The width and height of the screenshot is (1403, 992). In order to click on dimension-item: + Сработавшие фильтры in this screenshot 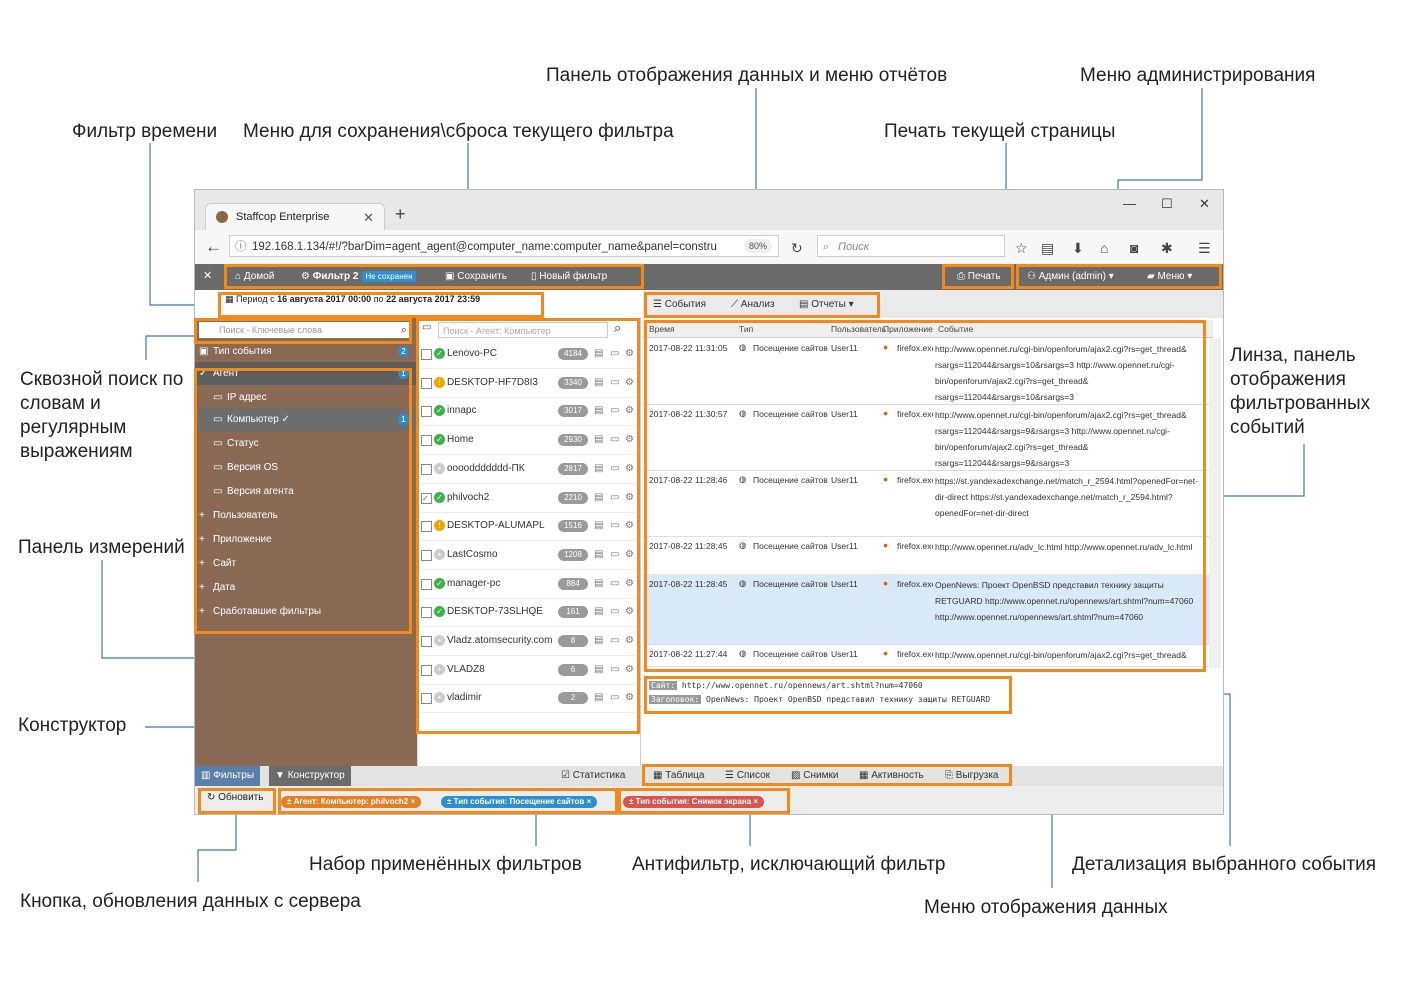, I will do `click(306, 611)`.